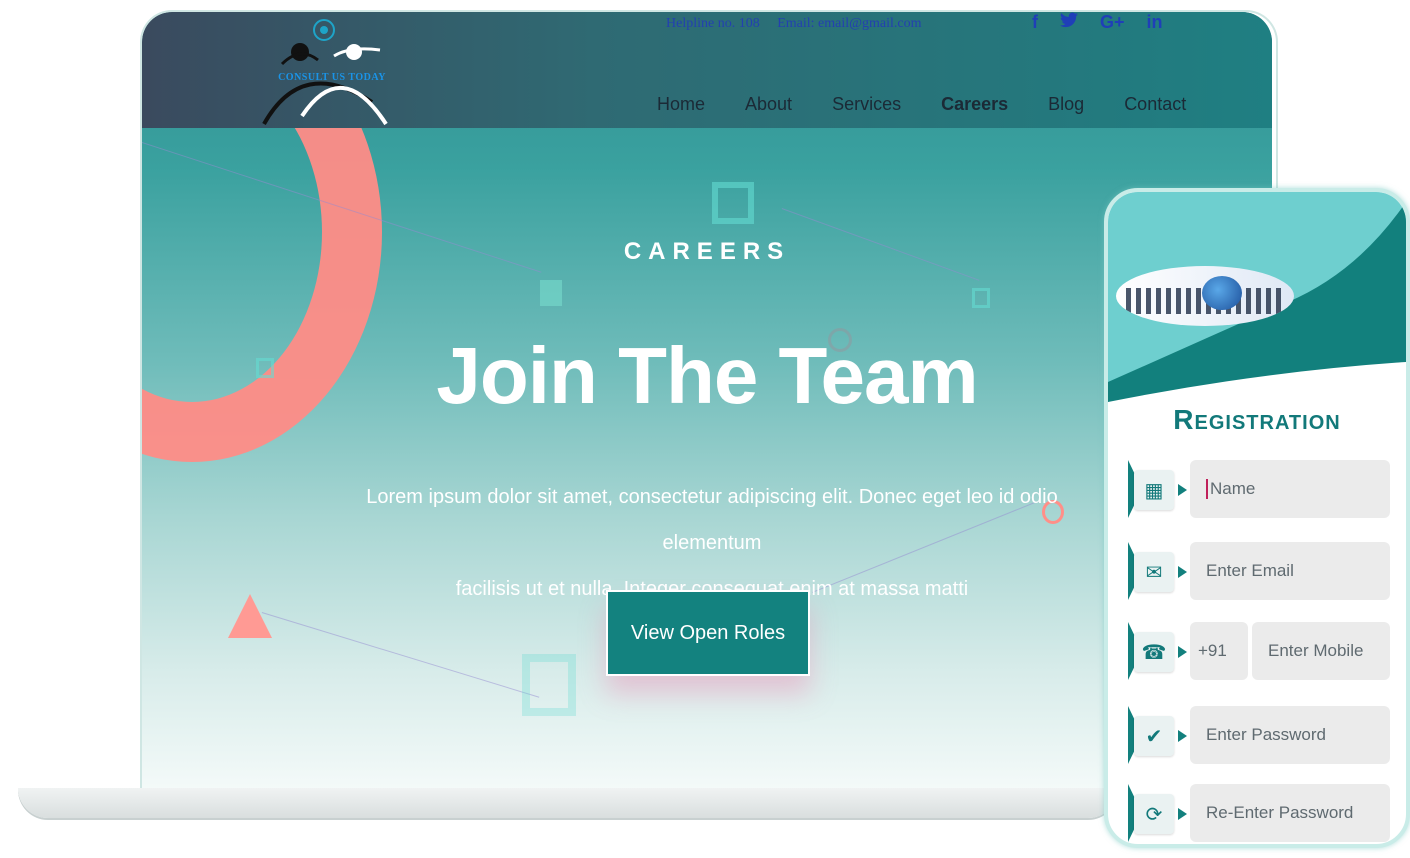  Describe the element at coordinates (1154, 572) in the screenshot. I see `mail-icon: ✉` at that location.